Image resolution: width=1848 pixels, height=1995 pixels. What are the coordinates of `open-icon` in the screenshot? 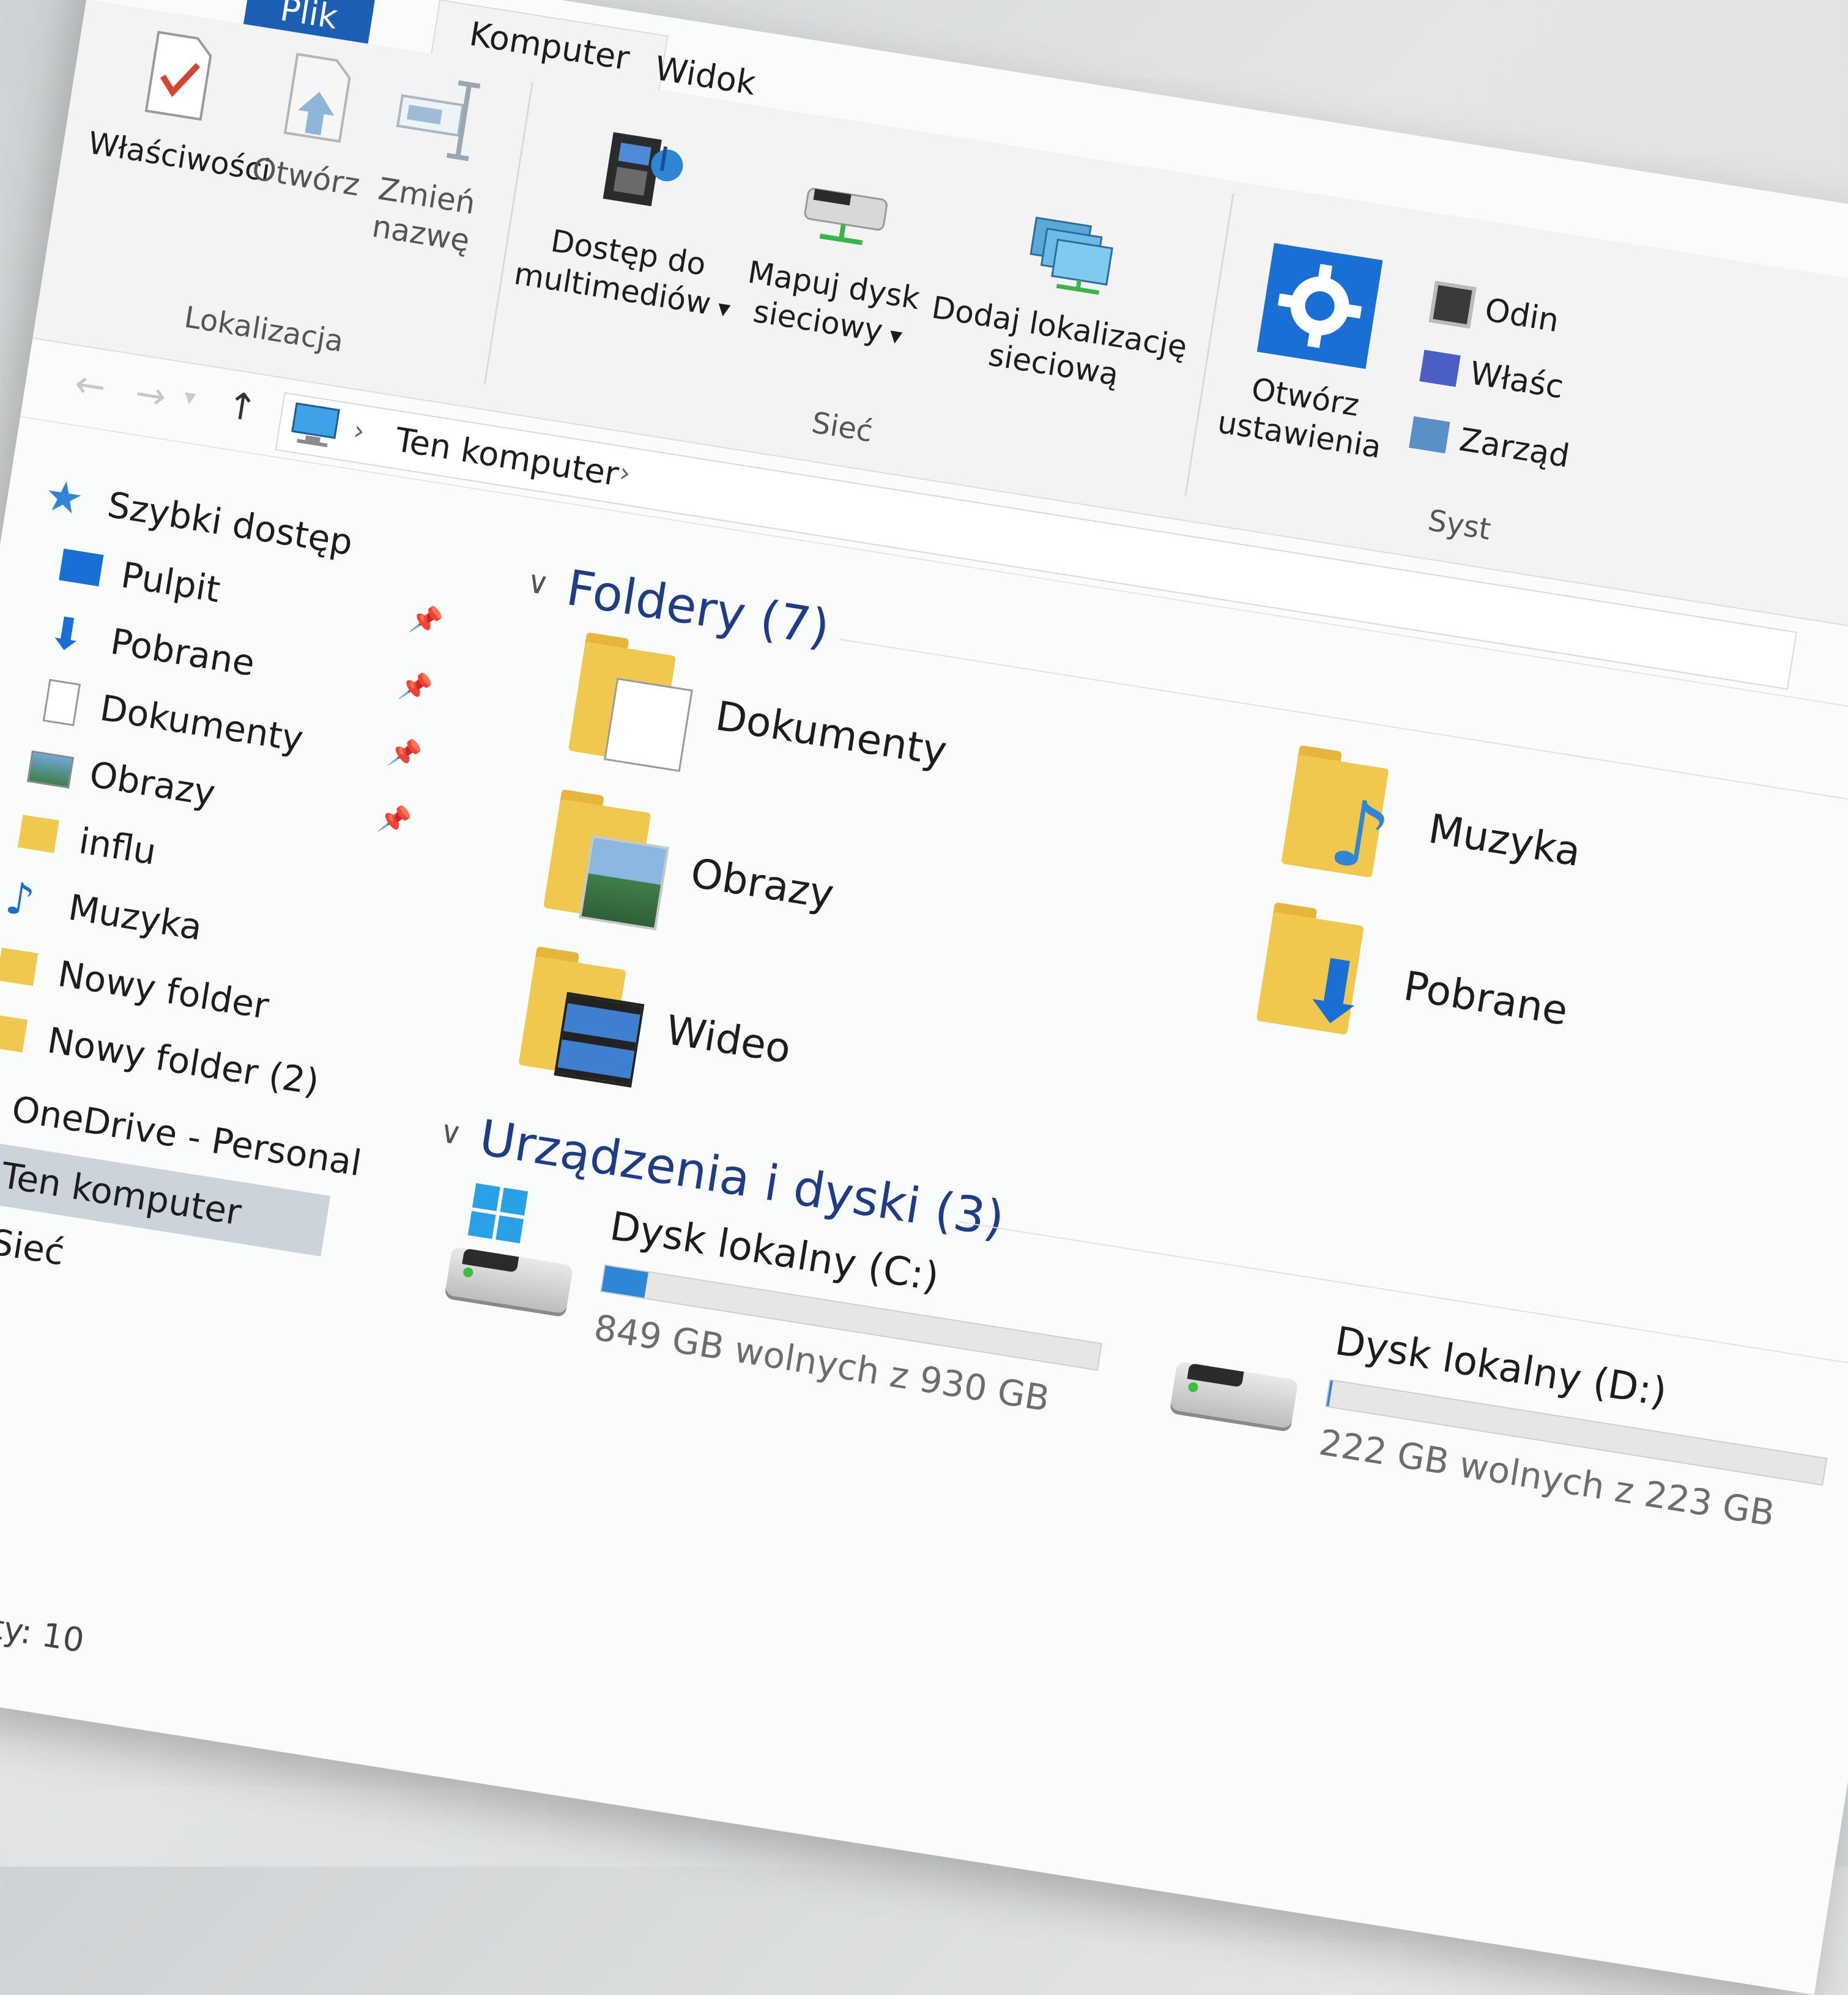 It's located at (317, 98).